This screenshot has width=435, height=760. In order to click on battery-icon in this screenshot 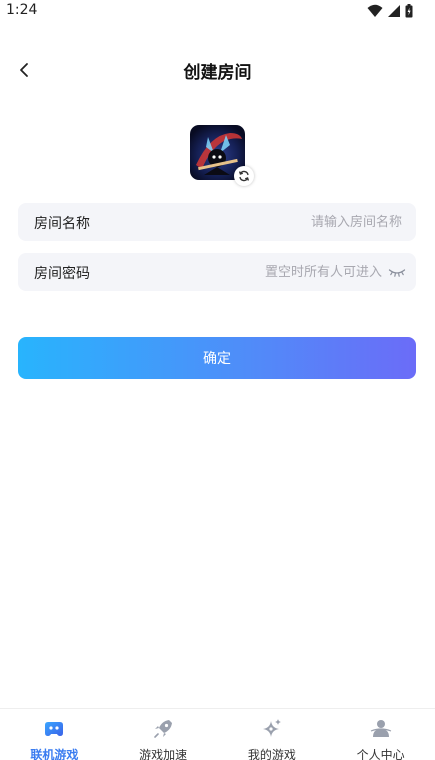, I will do `click(409, 11)`.